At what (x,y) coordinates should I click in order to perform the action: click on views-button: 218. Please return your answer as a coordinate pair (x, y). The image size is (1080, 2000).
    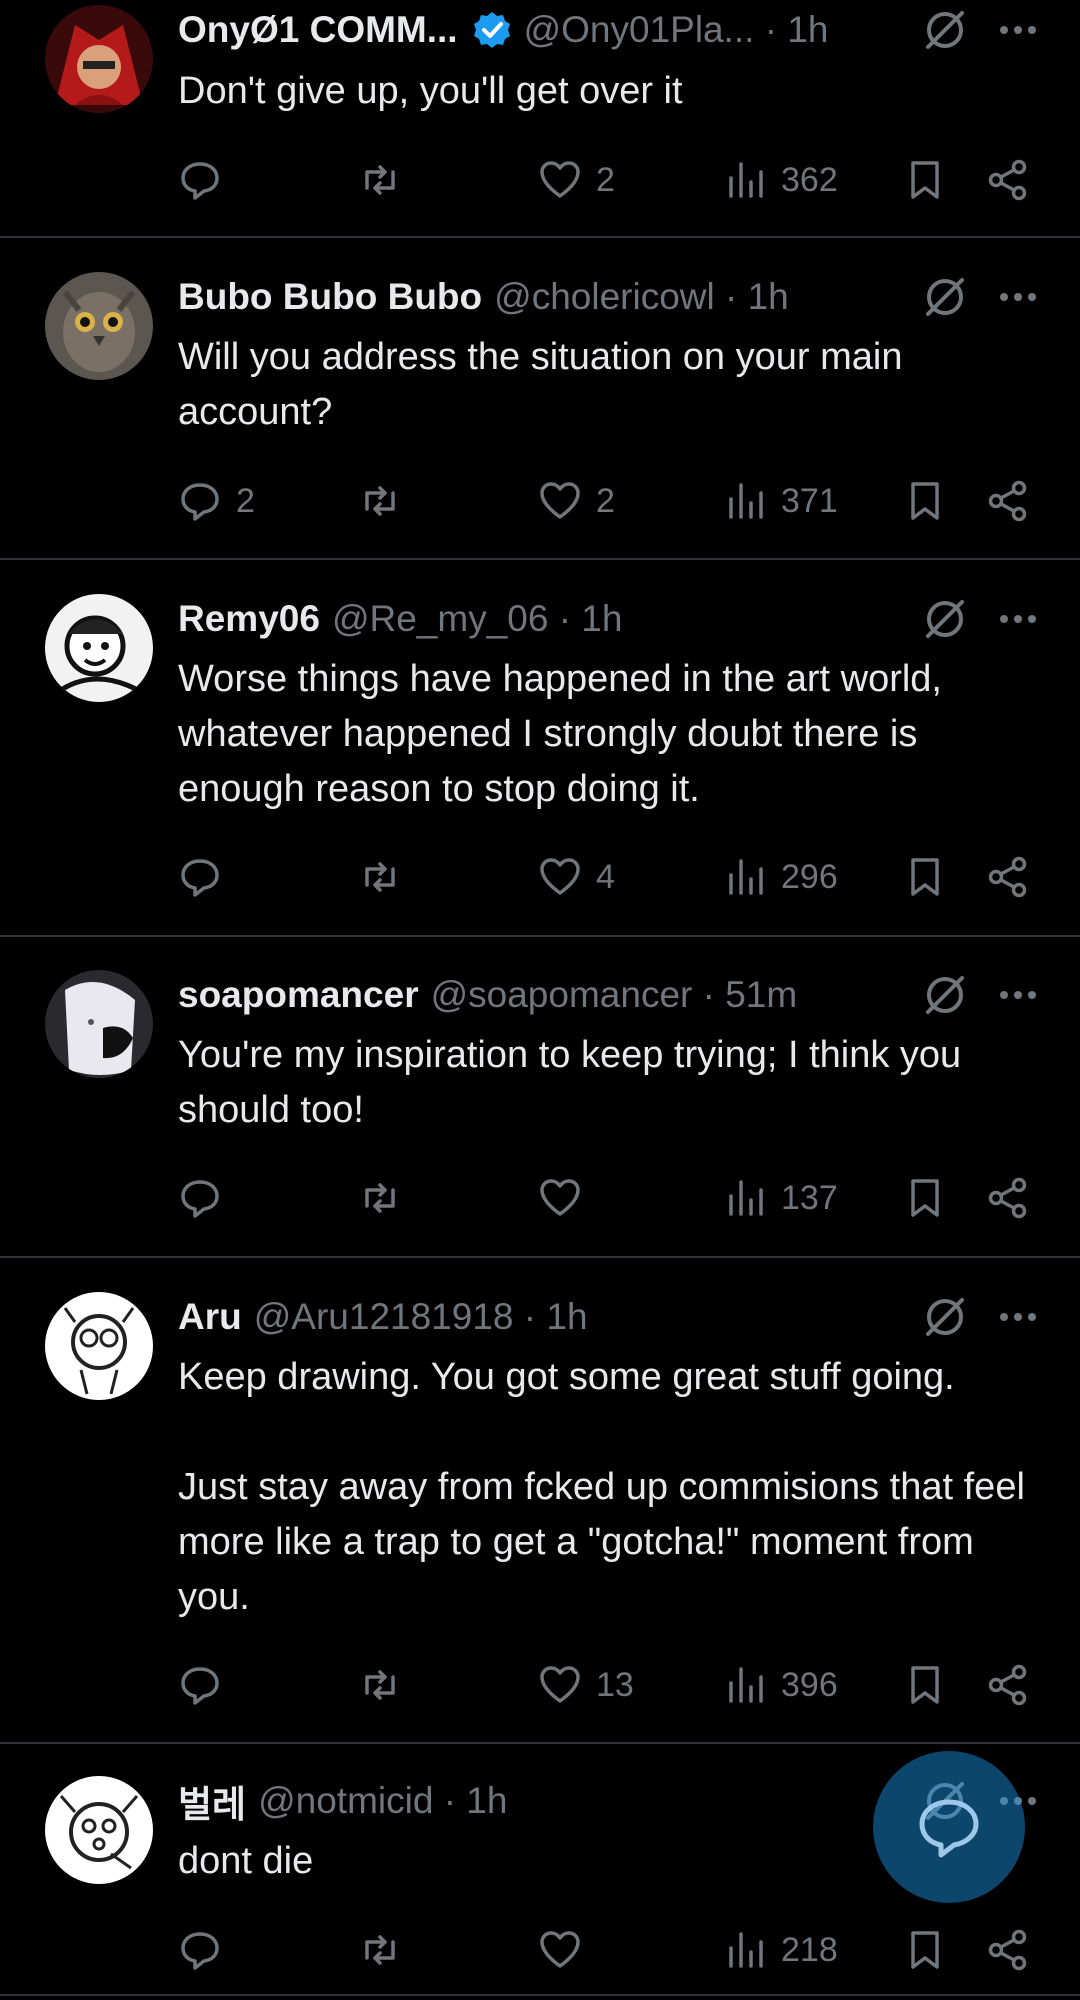
    Looking at the image, I should click on (780, 1950).